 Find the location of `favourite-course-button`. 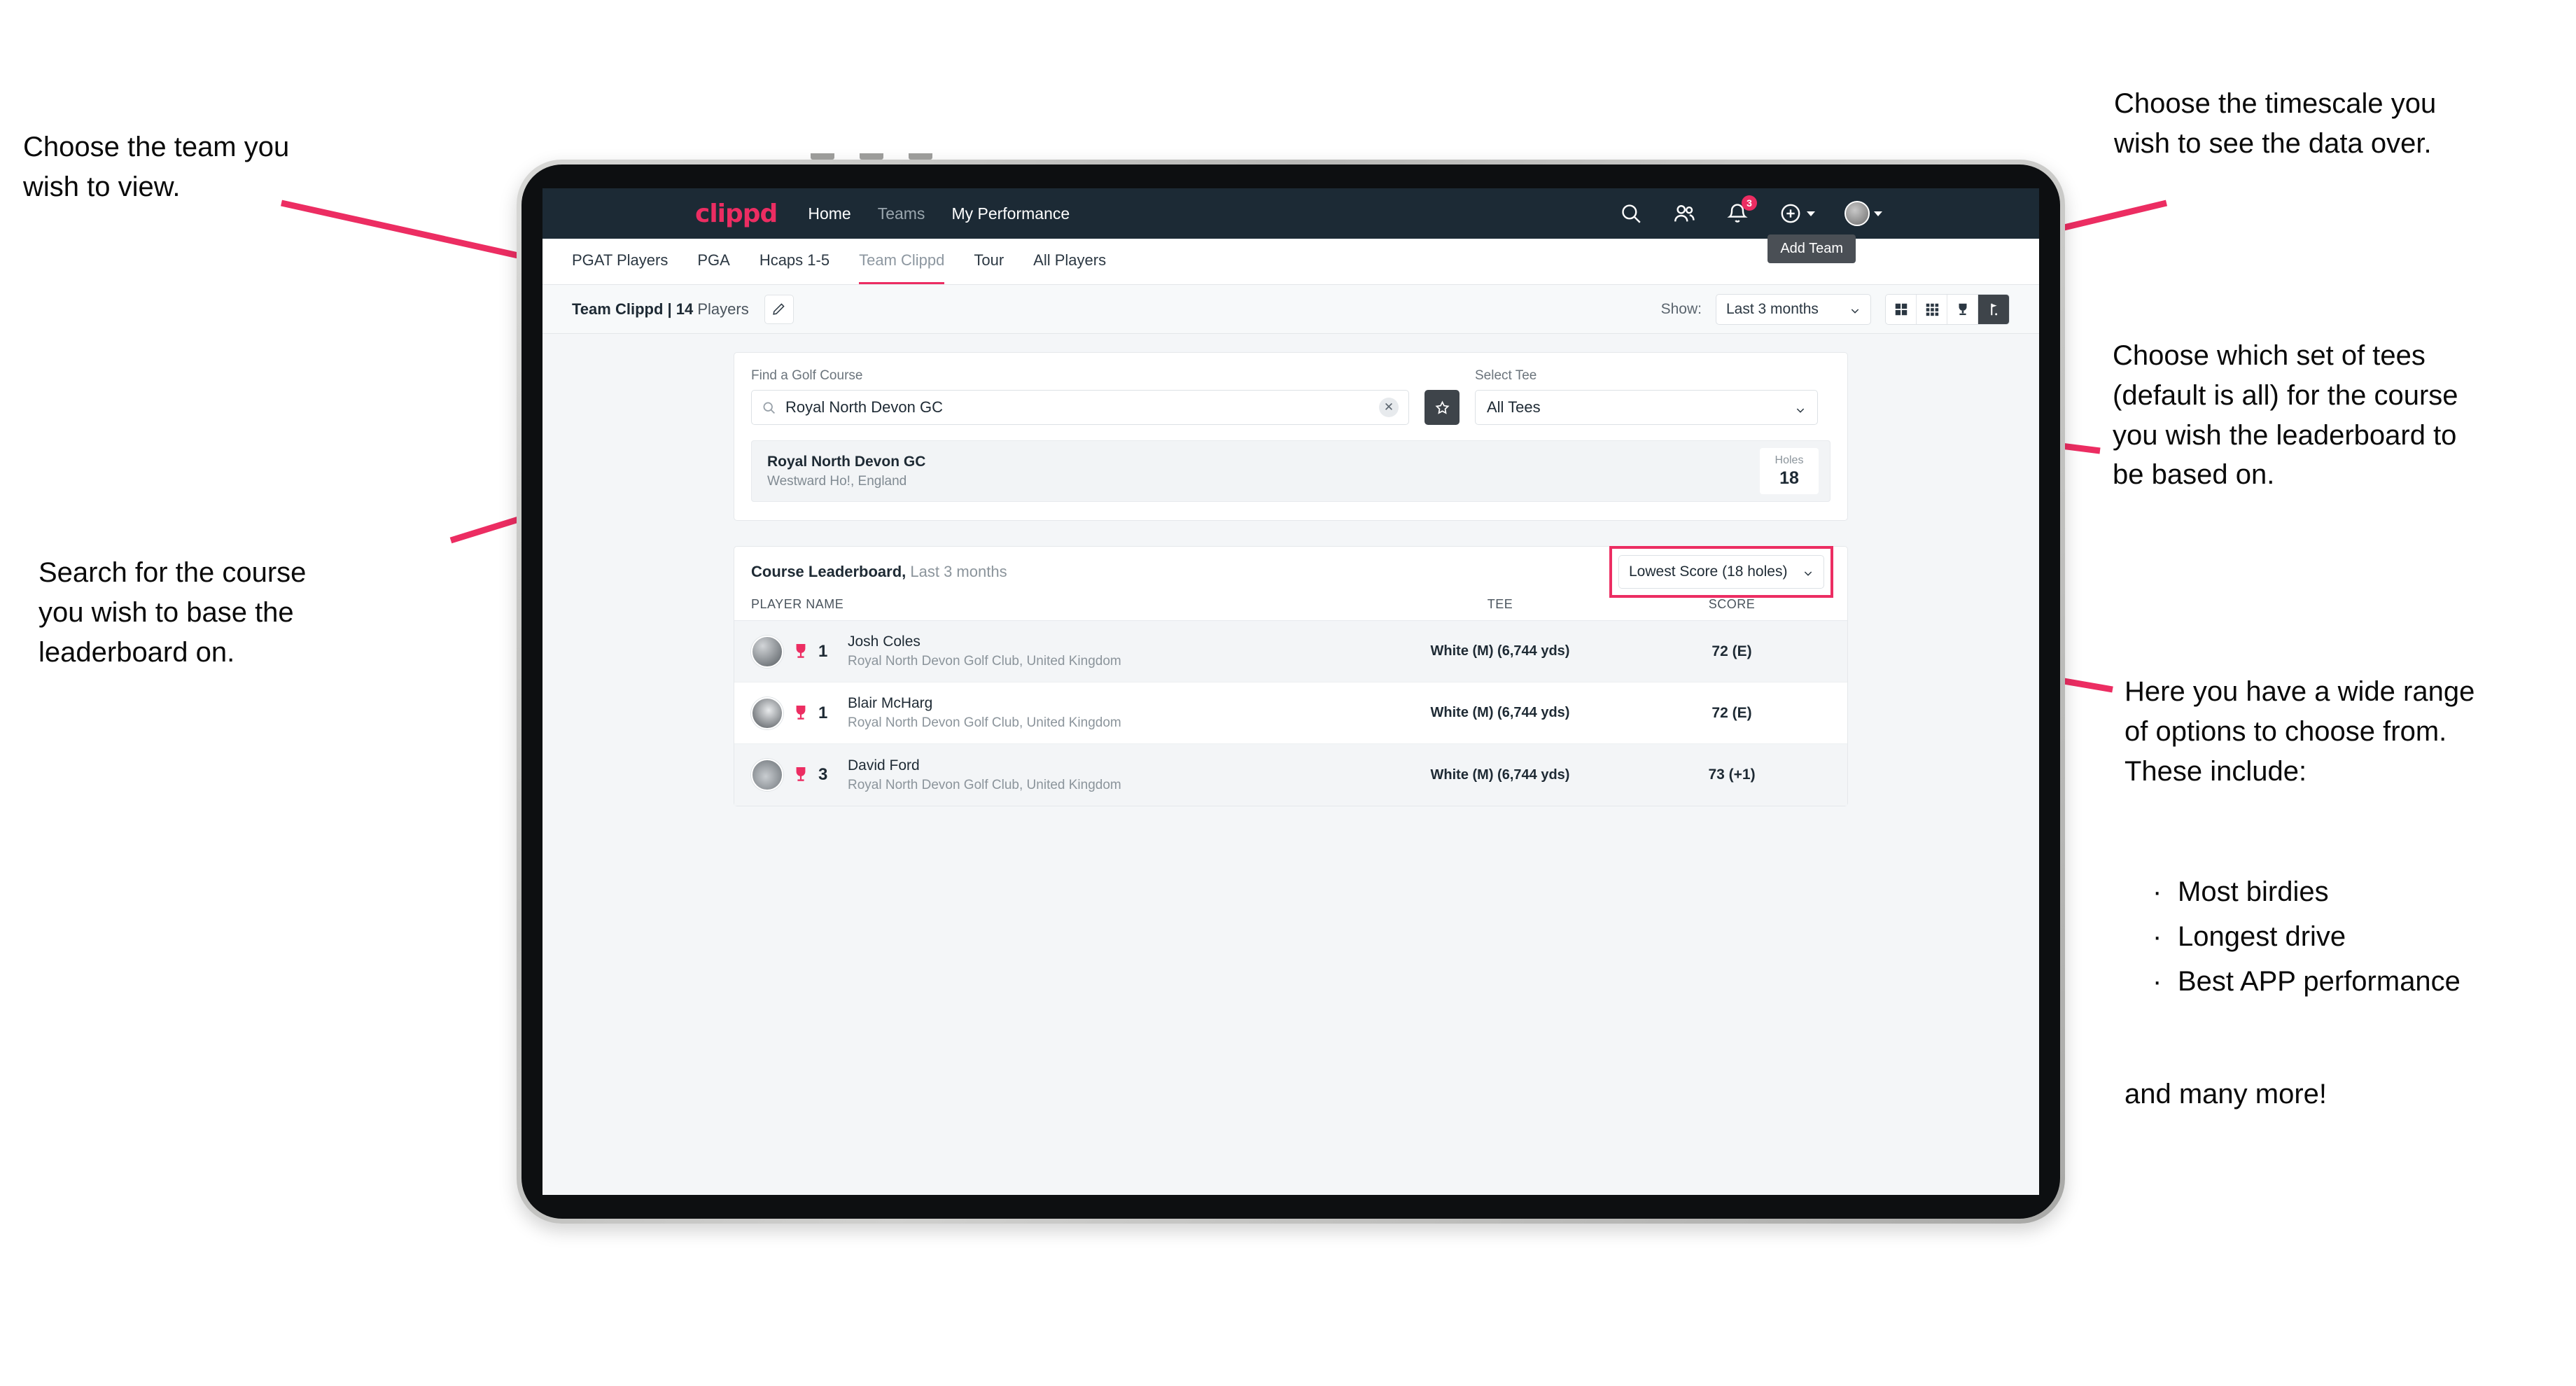

favourite-course-button is located at coordinates (1442, 407).